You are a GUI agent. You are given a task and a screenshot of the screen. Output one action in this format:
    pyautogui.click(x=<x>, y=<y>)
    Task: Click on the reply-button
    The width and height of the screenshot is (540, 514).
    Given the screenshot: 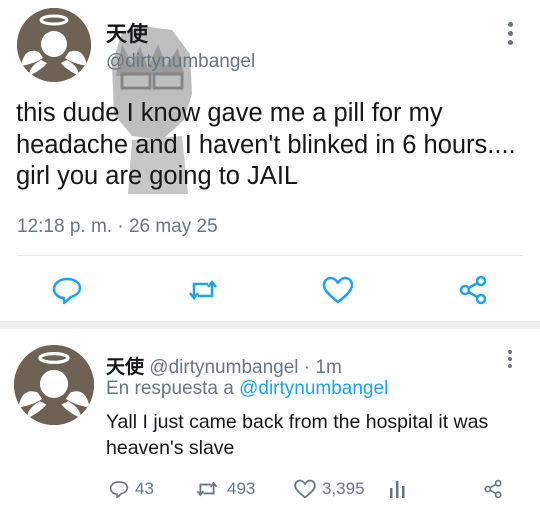 What is the action you would take?
    pyautogui.click(x=67, y=290)
    